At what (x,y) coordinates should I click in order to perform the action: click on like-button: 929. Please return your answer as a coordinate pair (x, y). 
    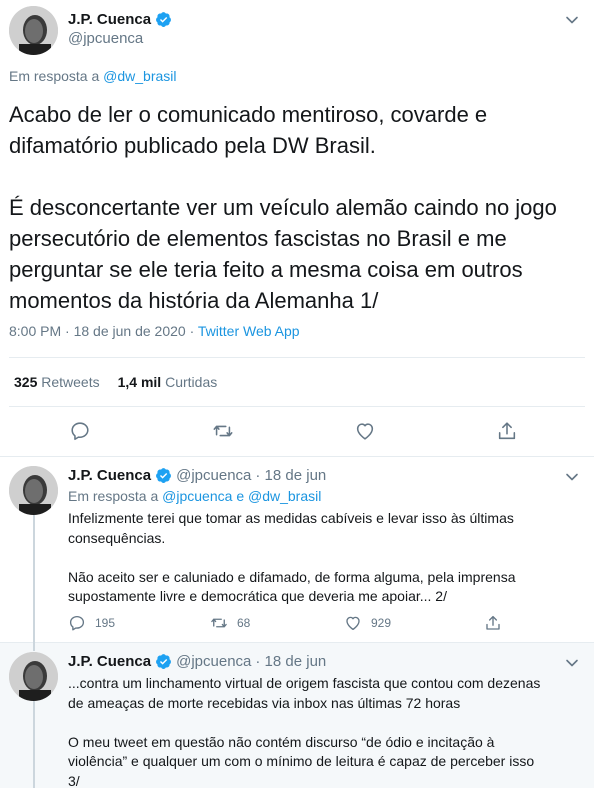
    Looking at the image, I should click on (414, 623).